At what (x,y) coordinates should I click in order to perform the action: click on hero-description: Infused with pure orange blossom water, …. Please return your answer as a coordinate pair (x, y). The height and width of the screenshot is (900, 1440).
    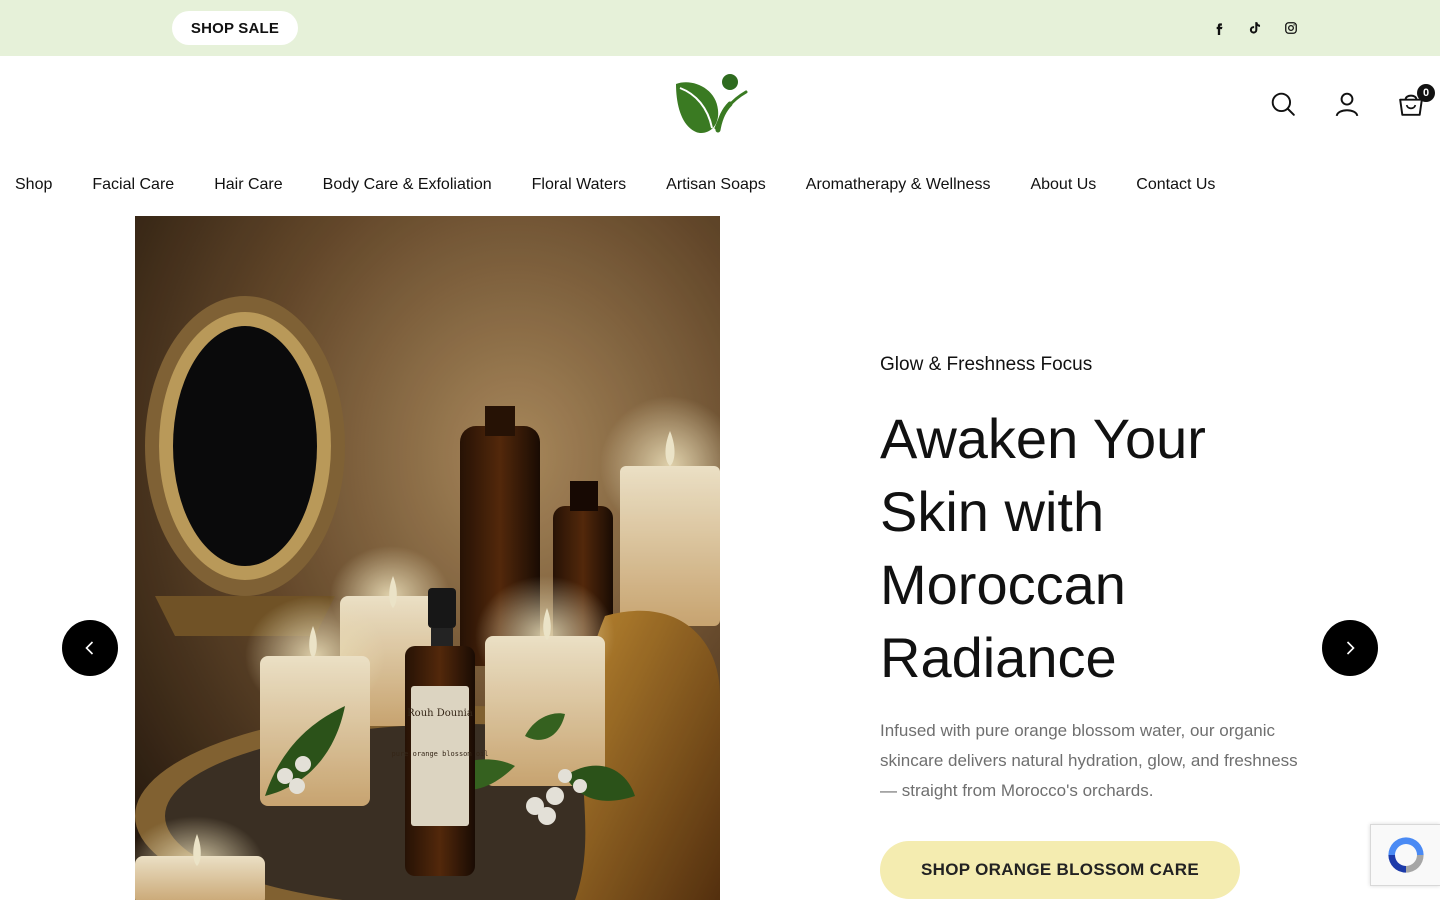
    Looking at the image, I should click on (1089, 760).